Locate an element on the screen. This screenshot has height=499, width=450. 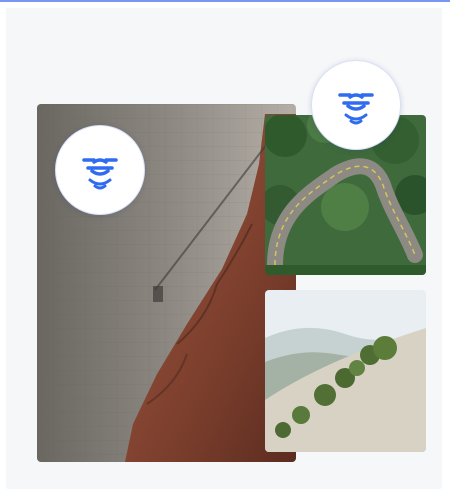
hillside-illustration is located at coordinates (345, 371).